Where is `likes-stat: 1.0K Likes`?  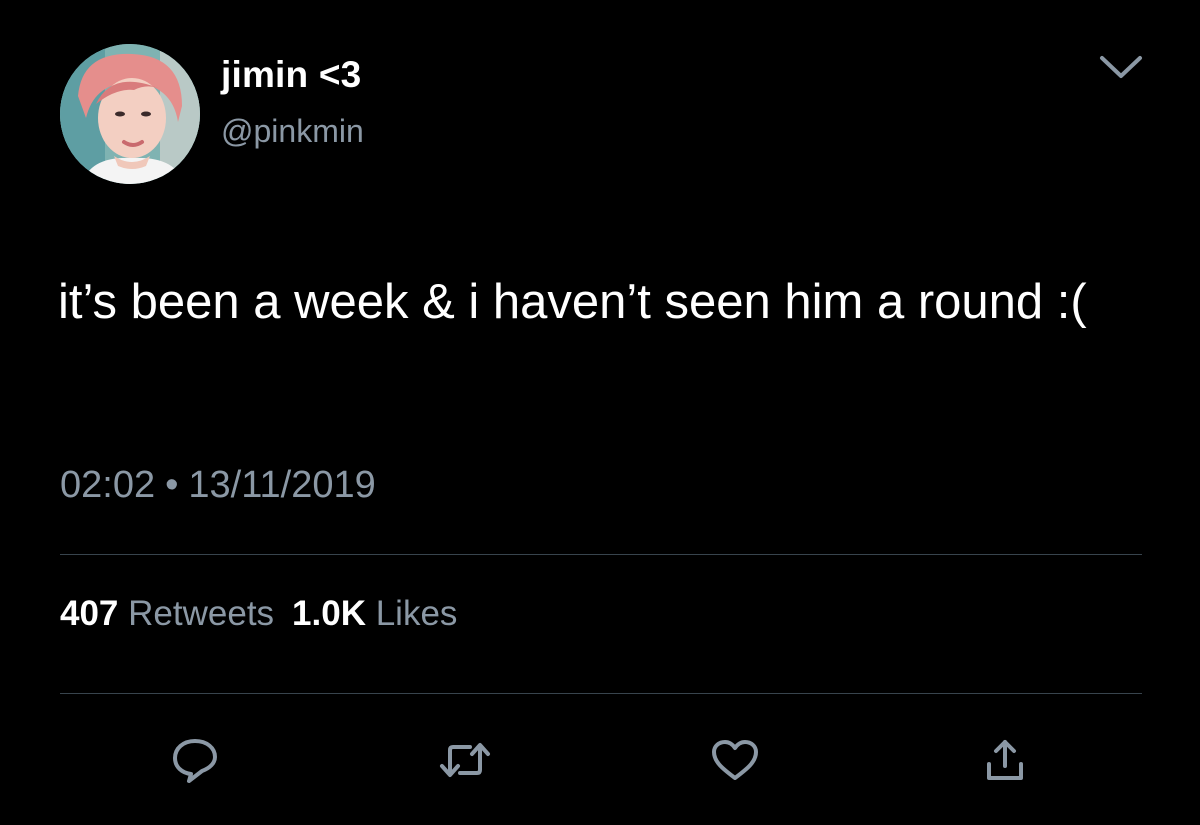
likes-stat: 1.0K Likes is located at coordinates (374, 613).